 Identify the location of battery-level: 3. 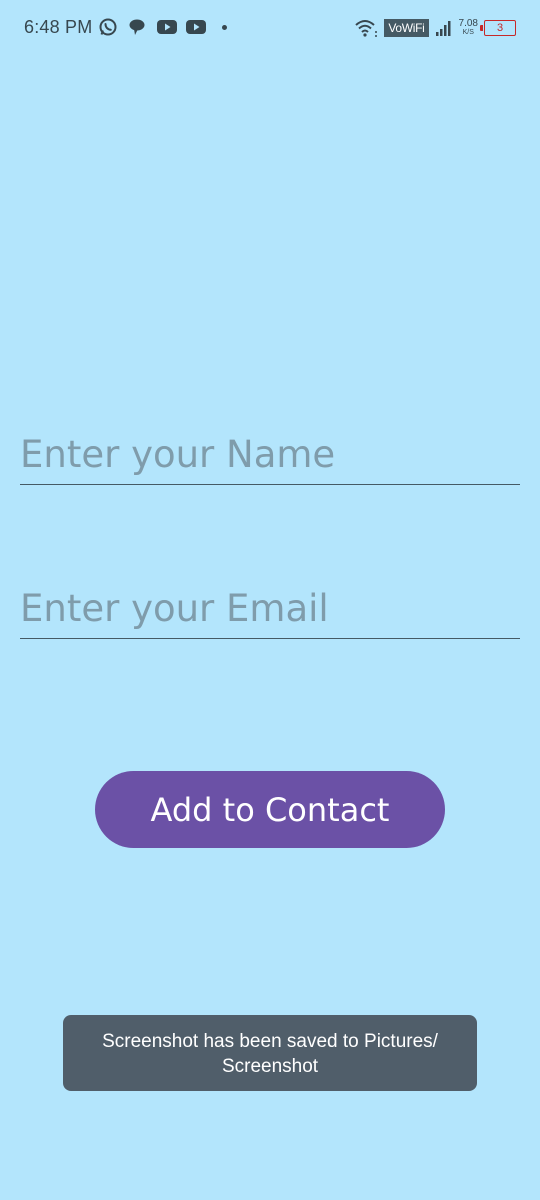
(500, 28).